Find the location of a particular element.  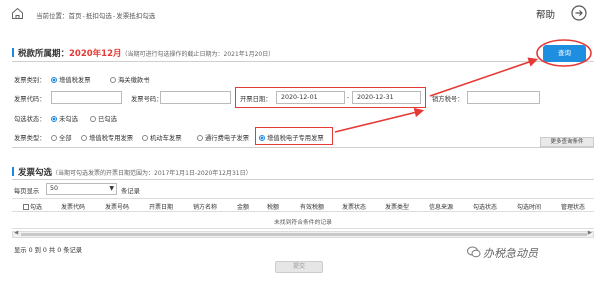

column-header: 发票状态 is located at coordinates (354, 207).